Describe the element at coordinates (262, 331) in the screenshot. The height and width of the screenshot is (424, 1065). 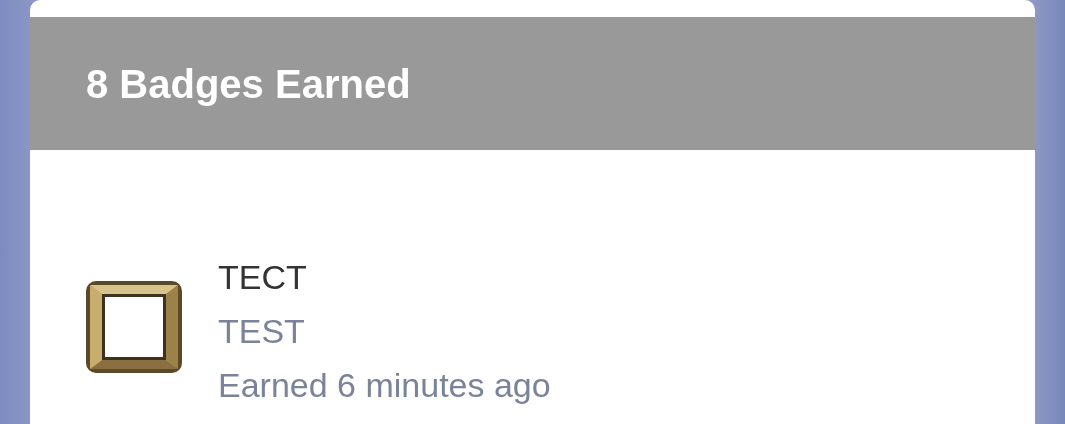
I see `badge-description: TEST` at that location.